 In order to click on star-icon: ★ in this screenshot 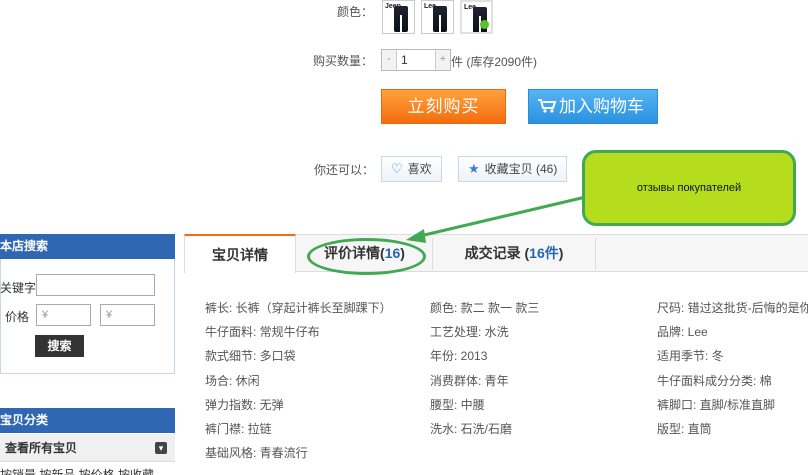, I will do `click(474, 168)`.